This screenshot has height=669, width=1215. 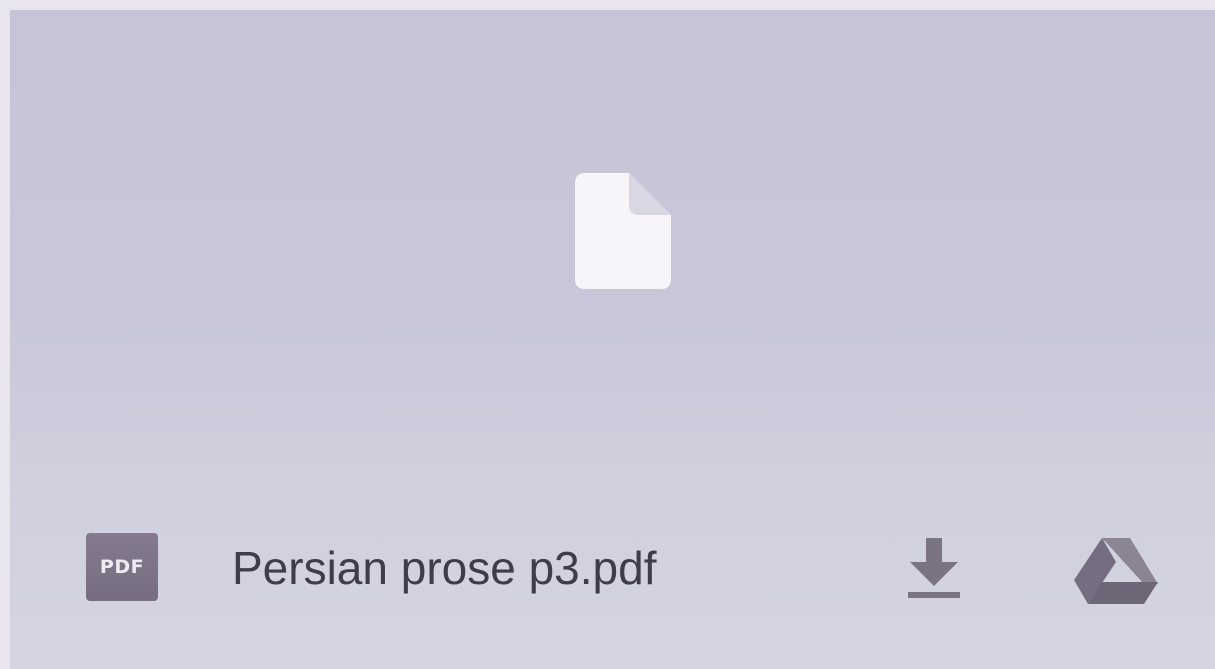 I want to click on save-to-drive-button, so click(x=1116, y=571).